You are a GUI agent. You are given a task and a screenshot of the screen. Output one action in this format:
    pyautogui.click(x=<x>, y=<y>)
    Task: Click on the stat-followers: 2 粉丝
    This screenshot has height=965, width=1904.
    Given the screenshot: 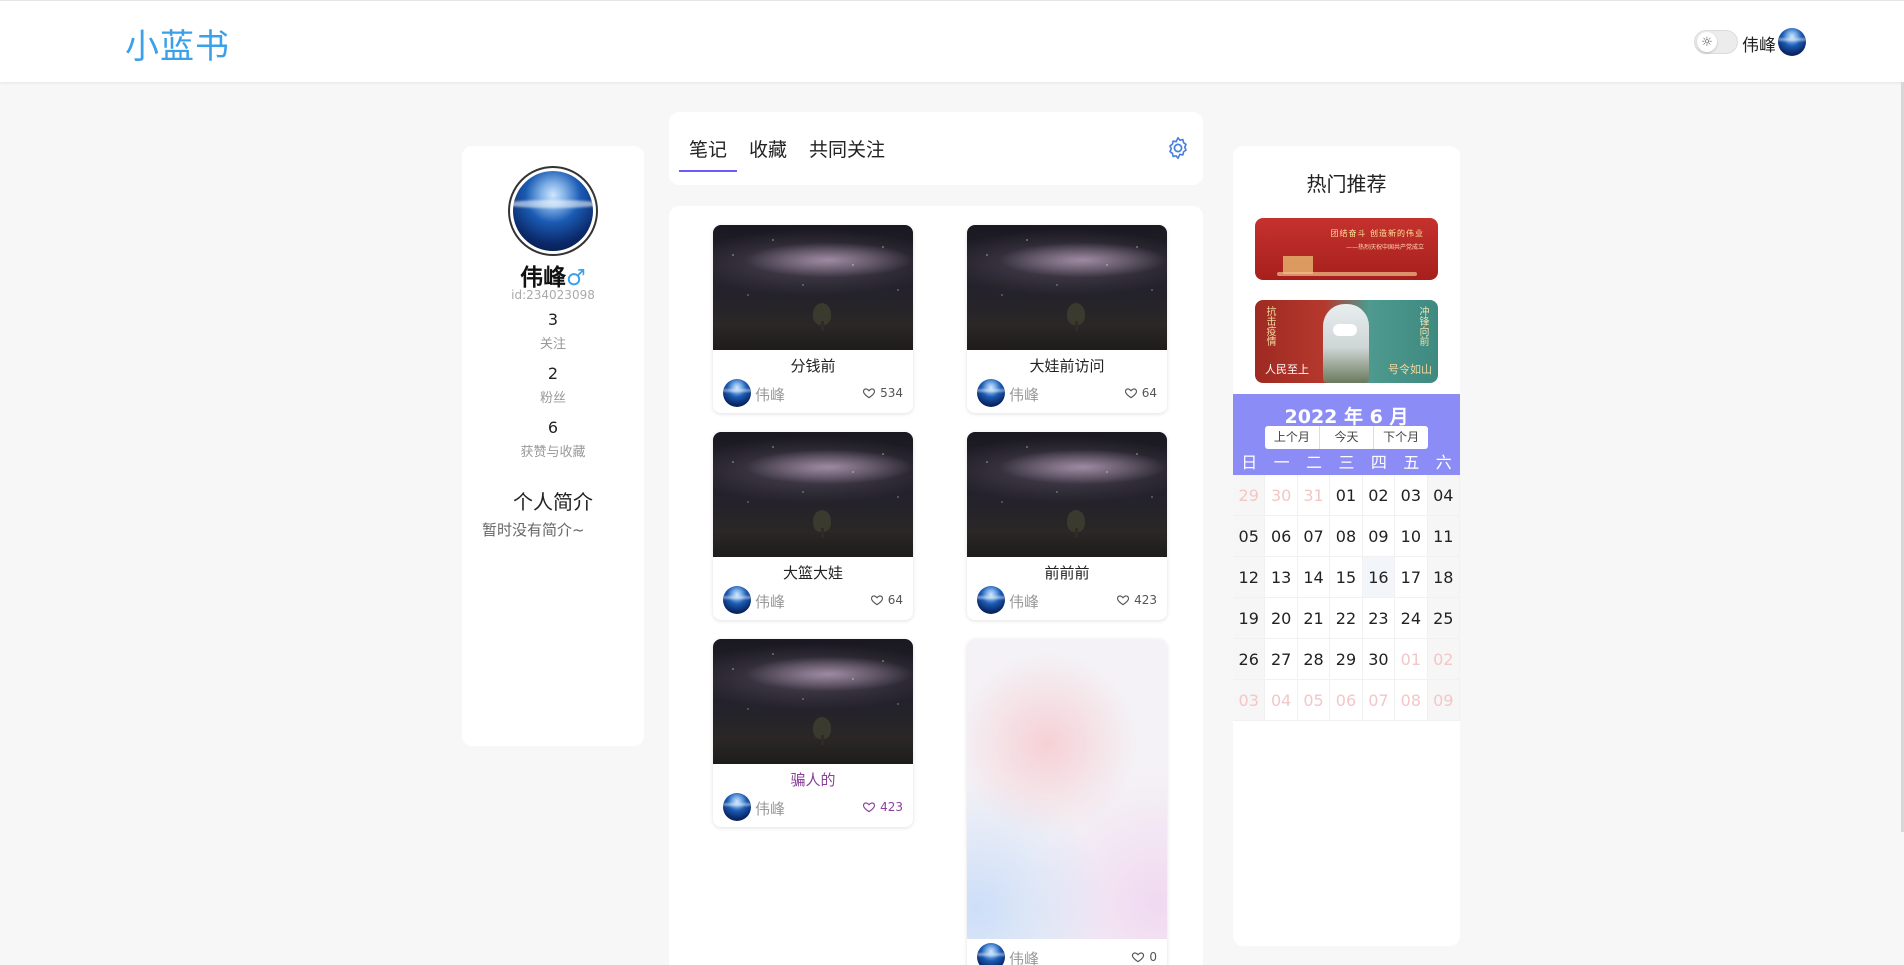 What is the action you would take?
    pyautogui.click(x=553, y=385)
    